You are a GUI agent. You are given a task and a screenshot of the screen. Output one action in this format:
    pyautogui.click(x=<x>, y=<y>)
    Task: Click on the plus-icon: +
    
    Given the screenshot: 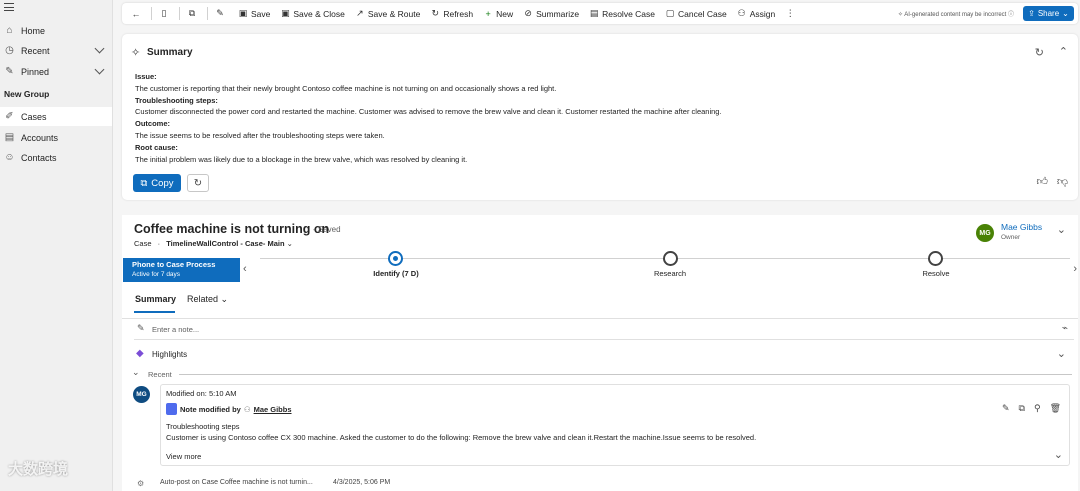 What is the action you would take?
    pyautogui.click(x=488, y=13)
    